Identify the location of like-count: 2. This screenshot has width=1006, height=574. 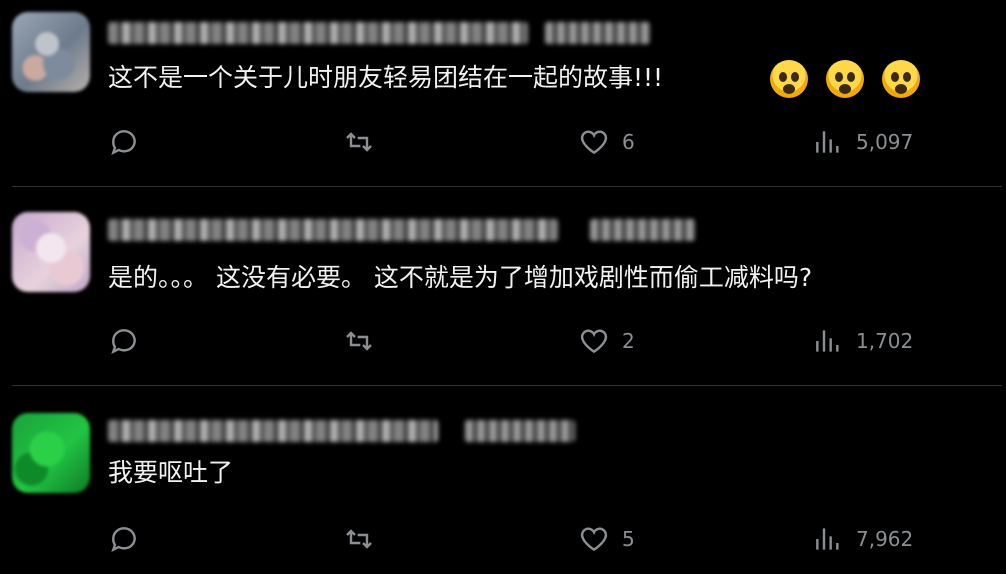
(628, 341).